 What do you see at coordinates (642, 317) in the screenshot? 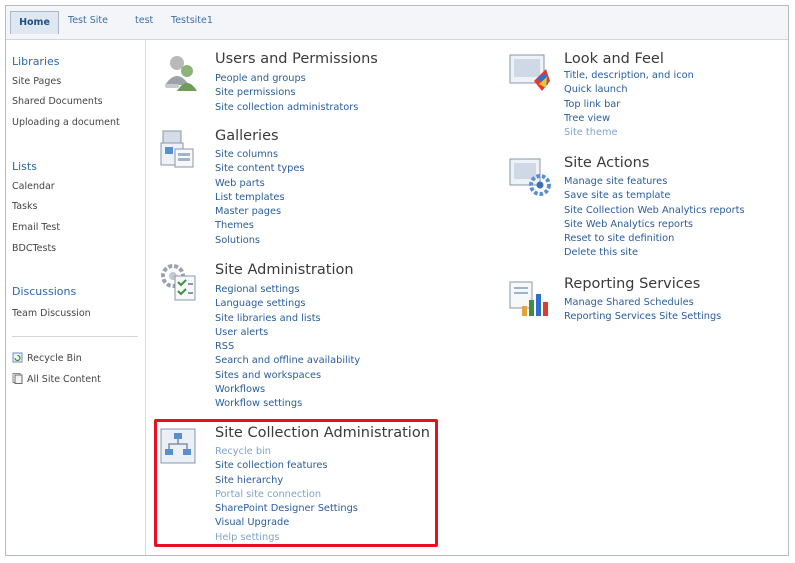
I see `link-reporting-services-site-settings: Reporting Services Site Settings` at bounding box center [642, 317].